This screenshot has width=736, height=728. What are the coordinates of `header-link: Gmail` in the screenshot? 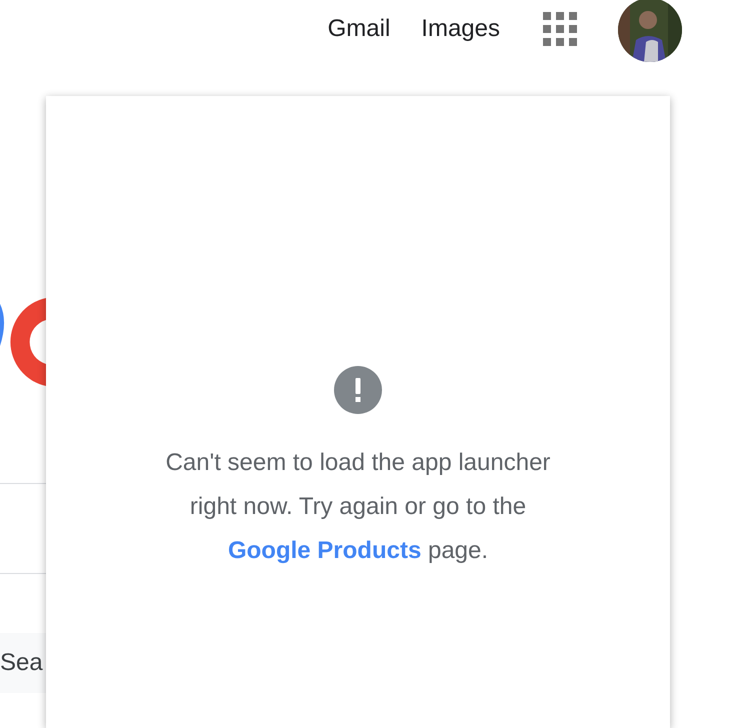 It's located at (359, 29).